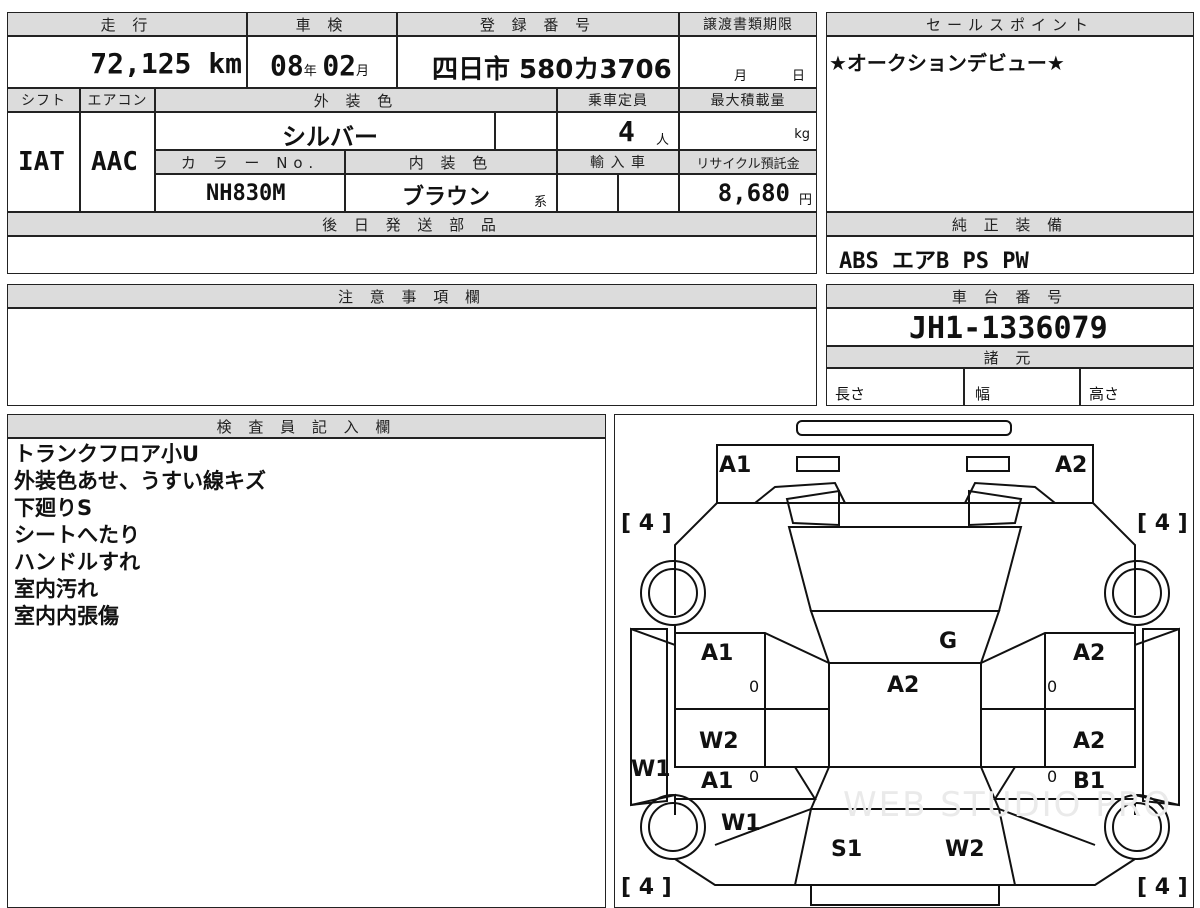  Describe the element at coordinates (538, 24) in the screenshot. I see `registration-label: 登 録 番 号` at that location.